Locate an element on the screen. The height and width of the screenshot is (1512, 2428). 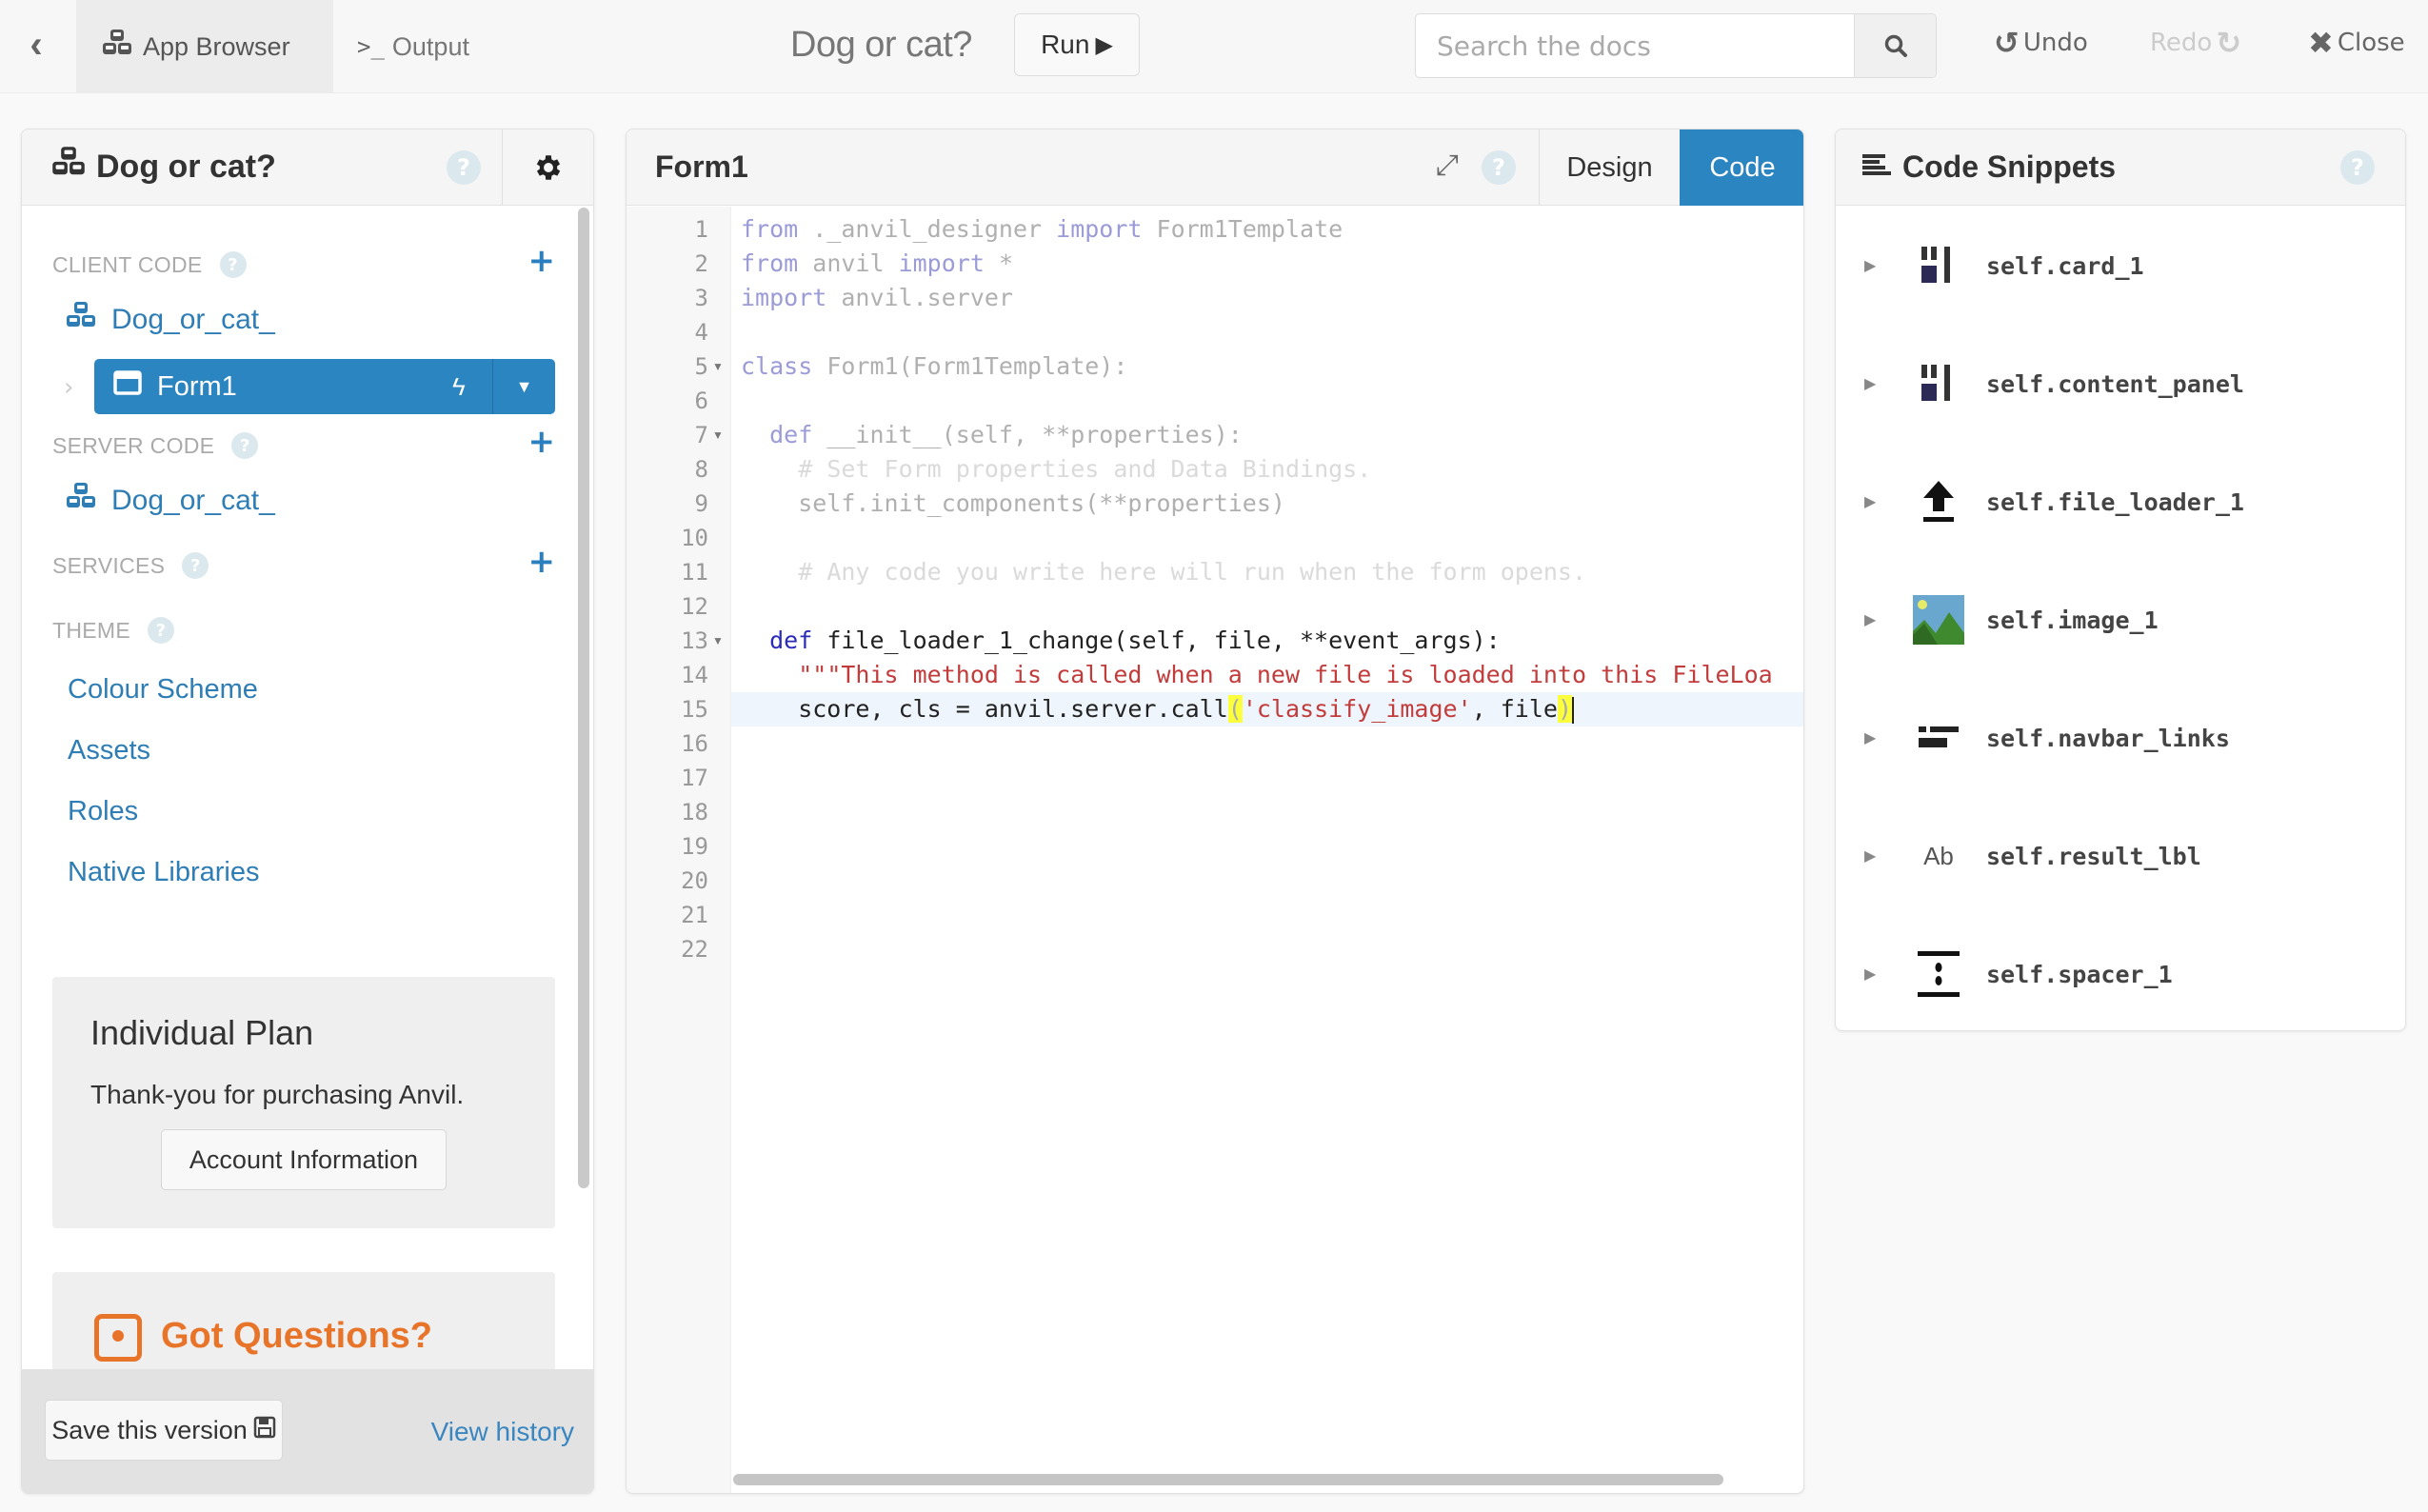
form-options-dropdown: ▼ is located at coordinates (523, 386).